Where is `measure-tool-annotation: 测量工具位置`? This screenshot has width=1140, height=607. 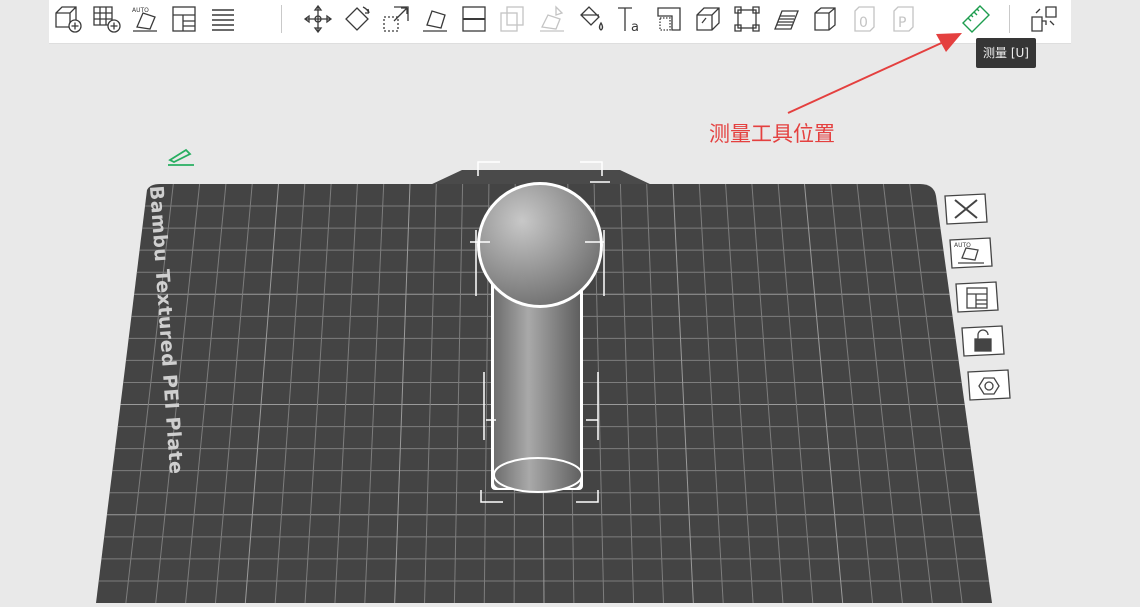 measure-tool-annotation: 测量工具位置 is located at coordinates (772, 134).